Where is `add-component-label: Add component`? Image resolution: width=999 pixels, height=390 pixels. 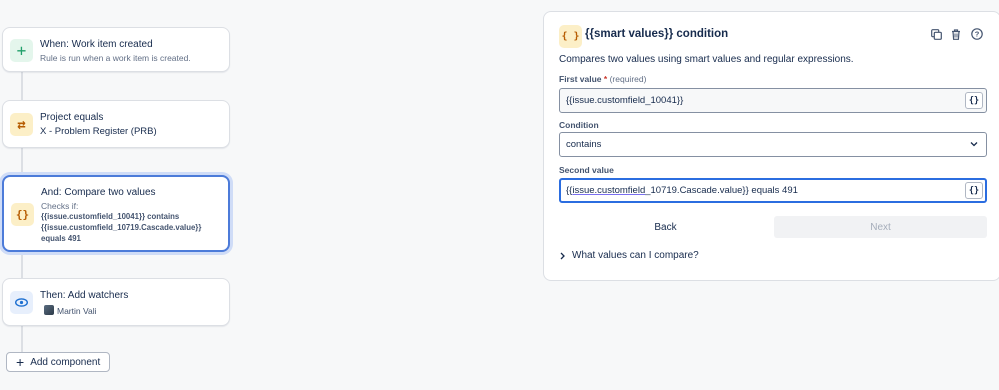
add-component-label: Add component is located at coordinates (65, 362).